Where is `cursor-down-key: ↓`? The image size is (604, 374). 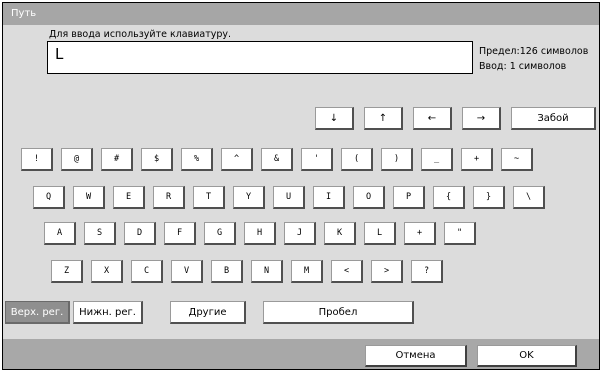 cursor-down-key: ↓ is located at coordinates (334, 118).